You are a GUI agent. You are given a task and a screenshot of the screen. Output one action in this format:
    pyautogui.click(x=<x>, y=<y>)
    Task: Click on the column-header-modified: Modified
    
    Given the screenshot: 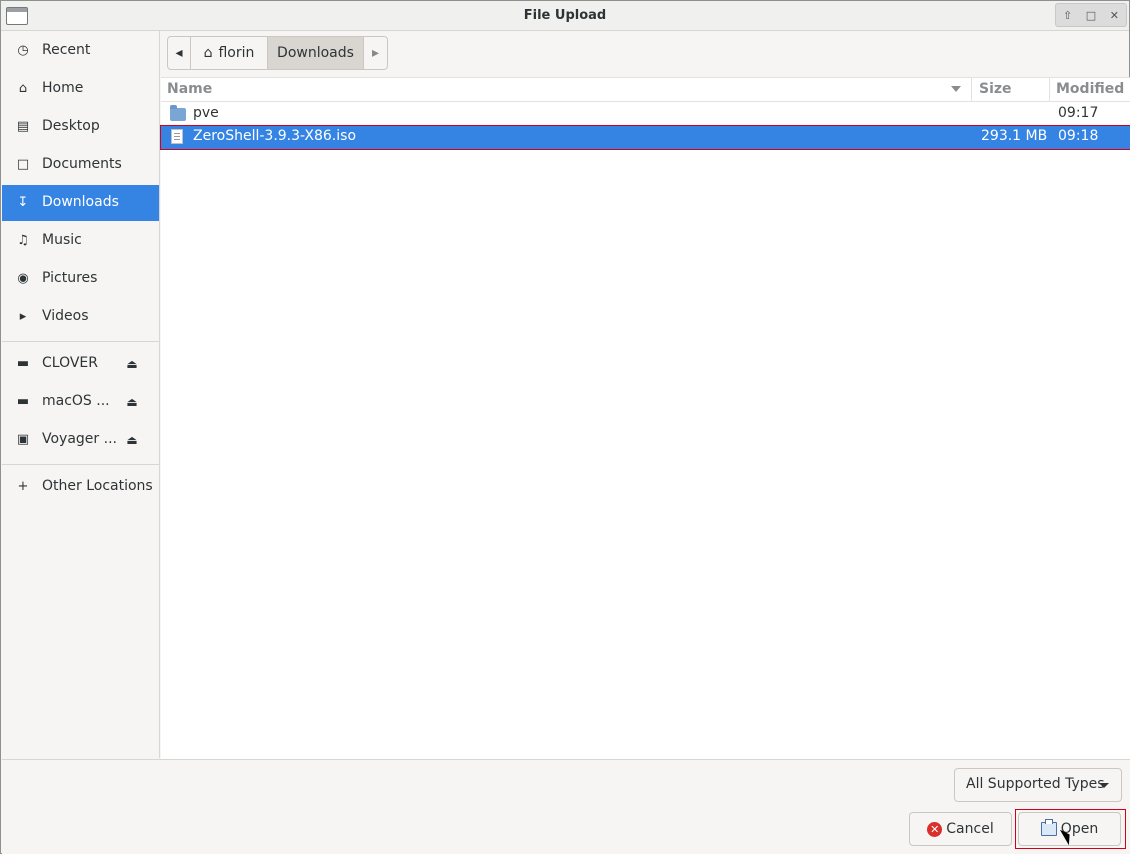 What is the action you would take?
    pyautogui.click(x=1090, y=90)
    